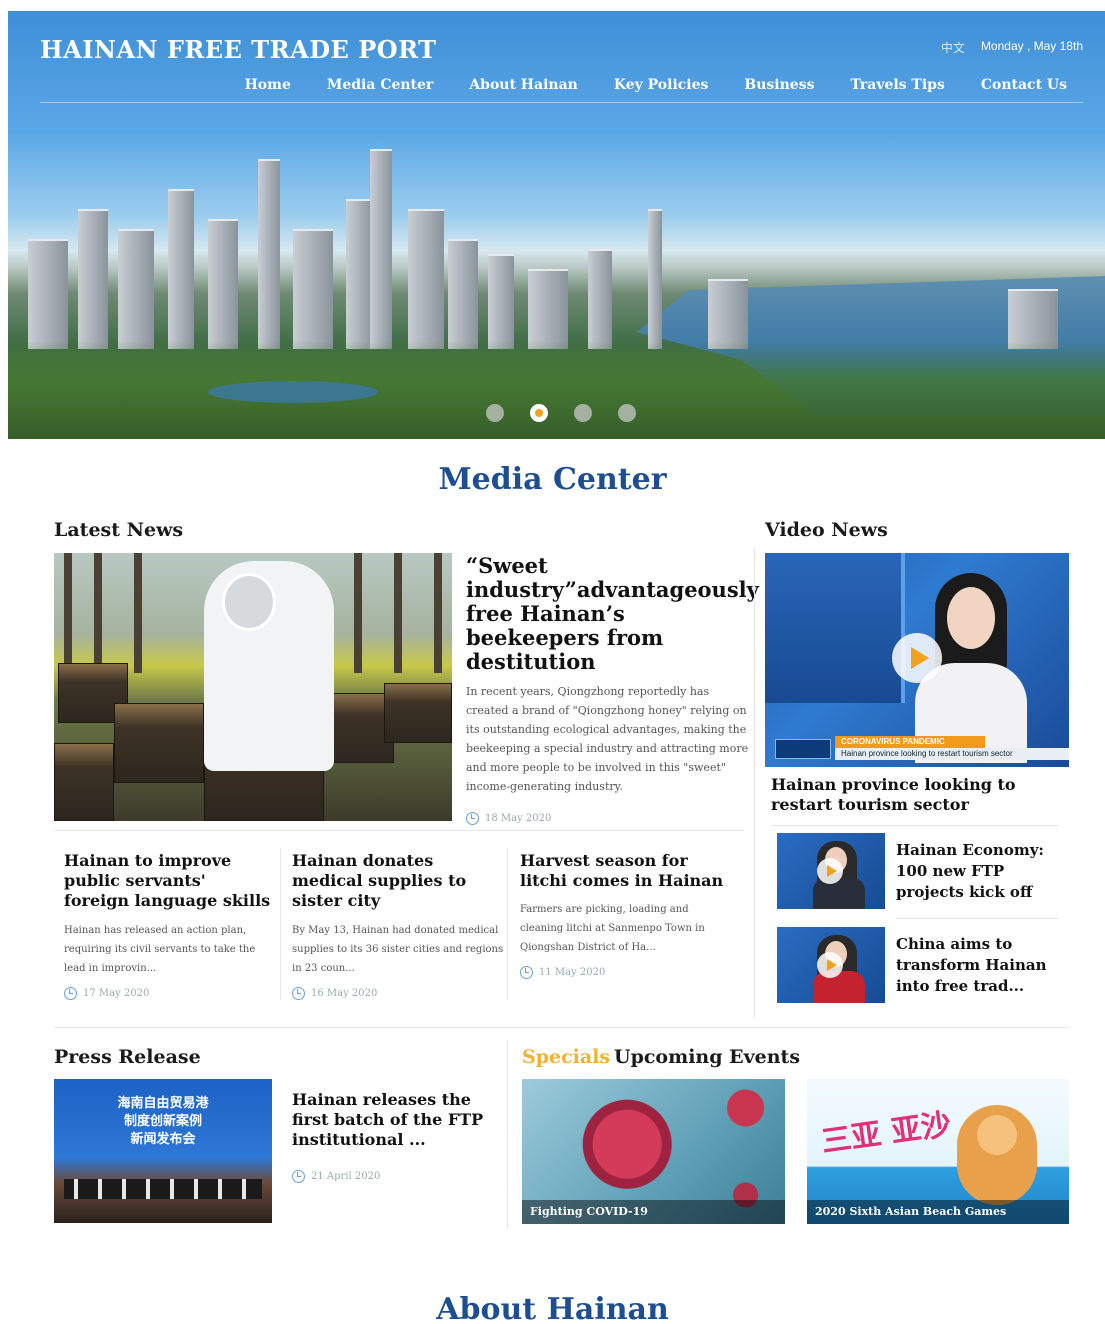 Image resolution: width=1105 pixels, height=1324 pixels. I want to click on current-date: Monday , May 18th, so click(1031, 46).